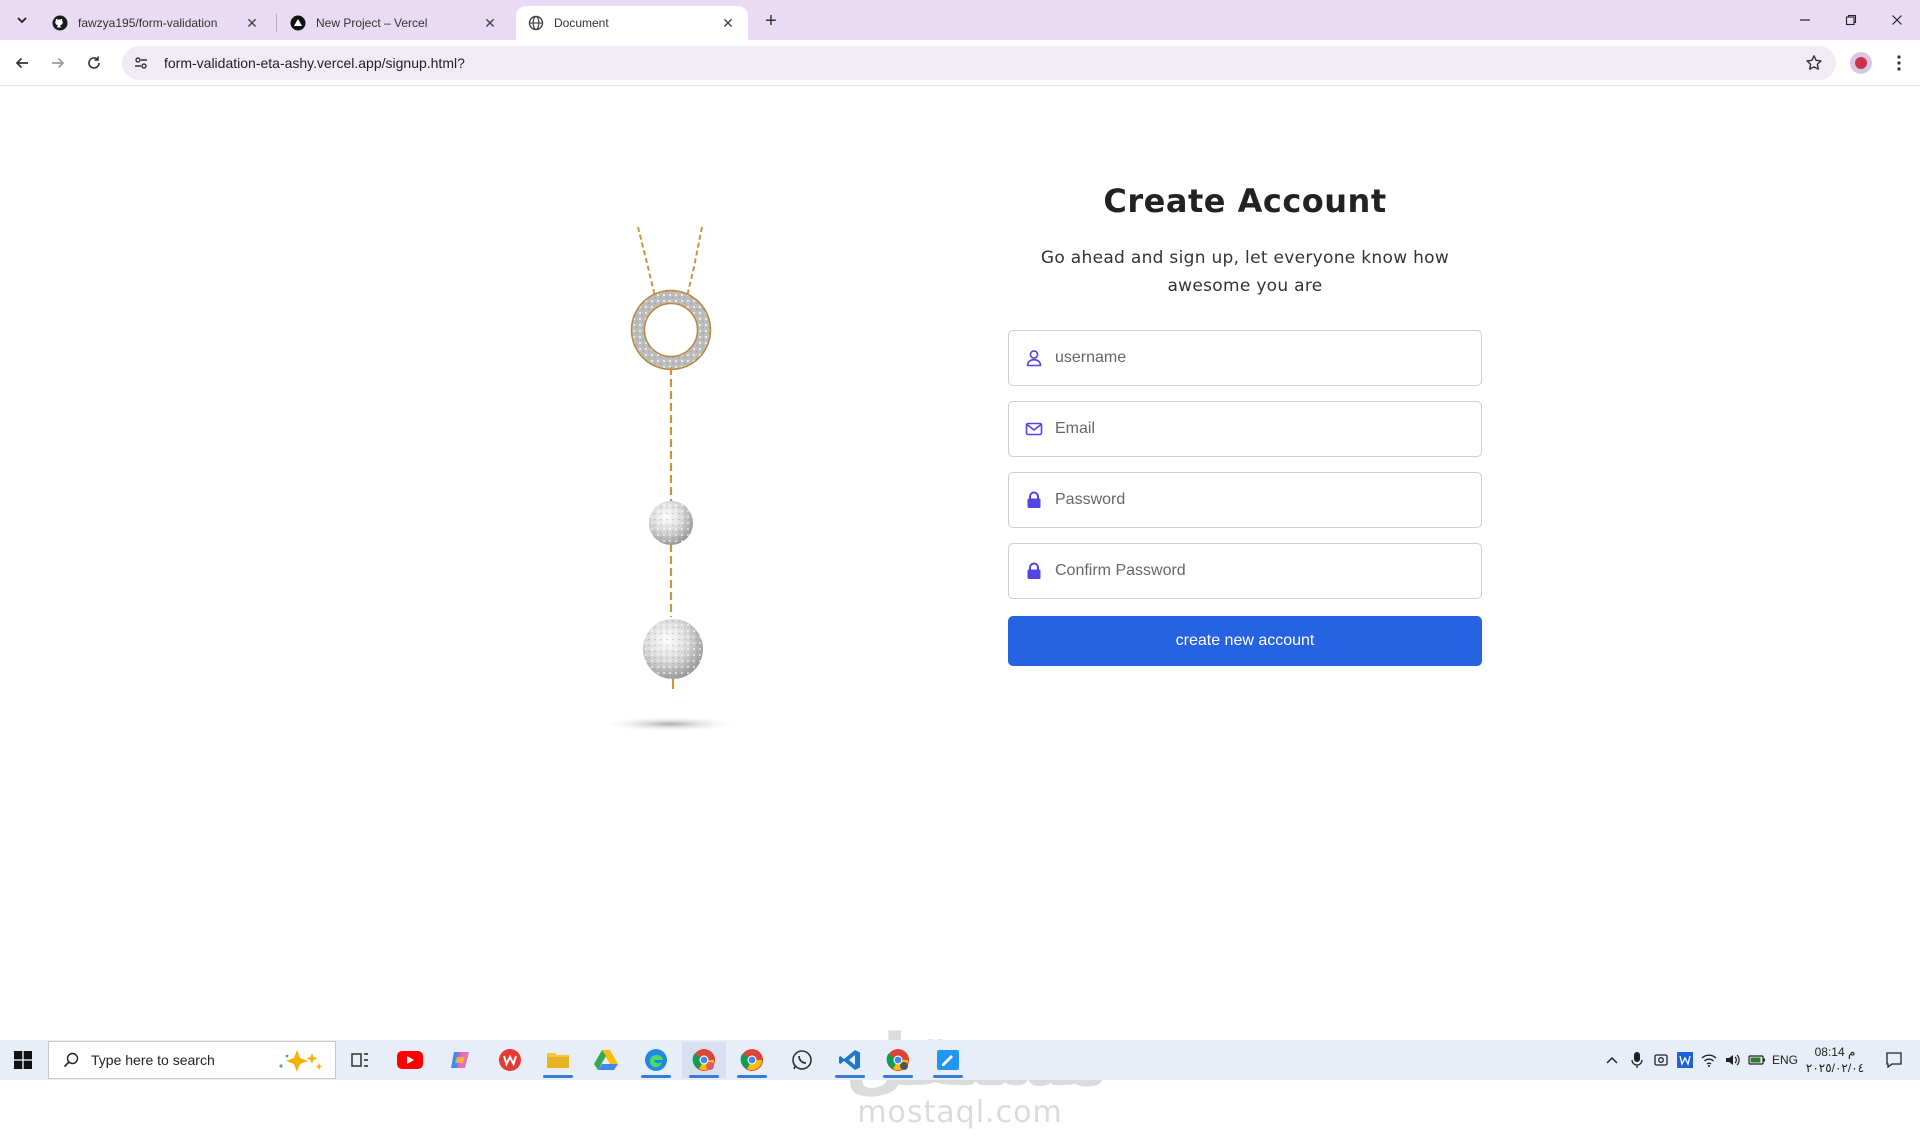 Image resolution: width=1920 pixels, height=1142 pixels. I want to click on bookmark-star-icon, so click(1814, 63).